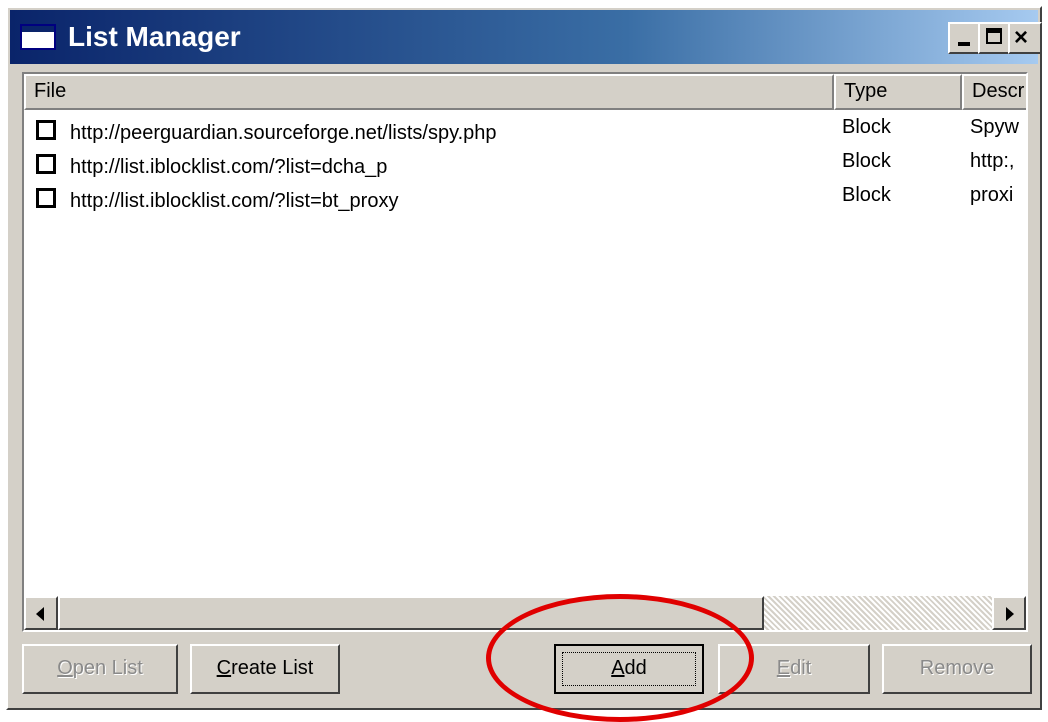 The image size is (1048, 722). Describe the element at coordinates (801, 668) in the screenshot. I see `edit-label: dit` at that location.